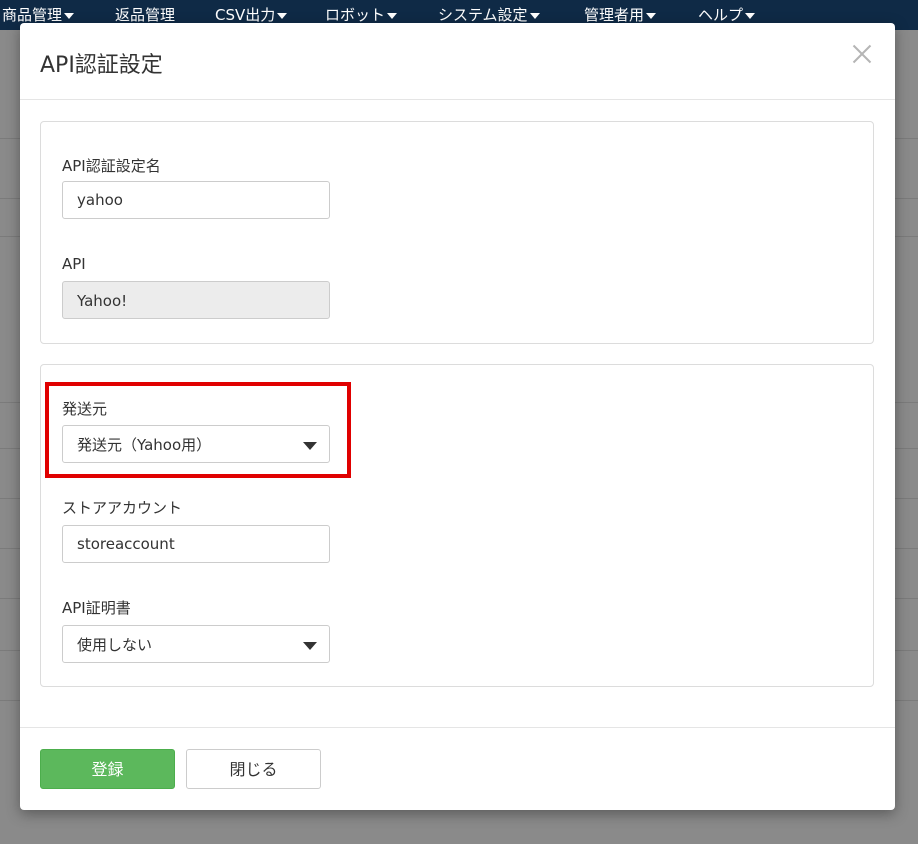  I want to click on api-field-readonly: Yahoo!, so click(196, 300).